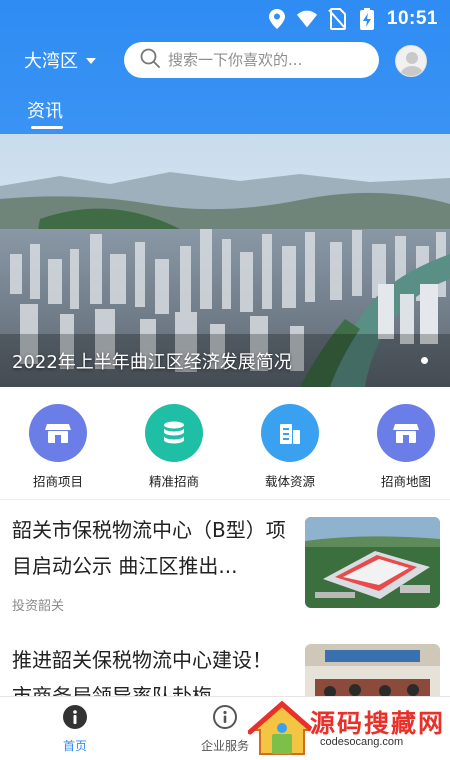  What do you see at coordinates (424, 360) in the screenshot?
I see `carousel-indicator` at bounding box center [424, 360].